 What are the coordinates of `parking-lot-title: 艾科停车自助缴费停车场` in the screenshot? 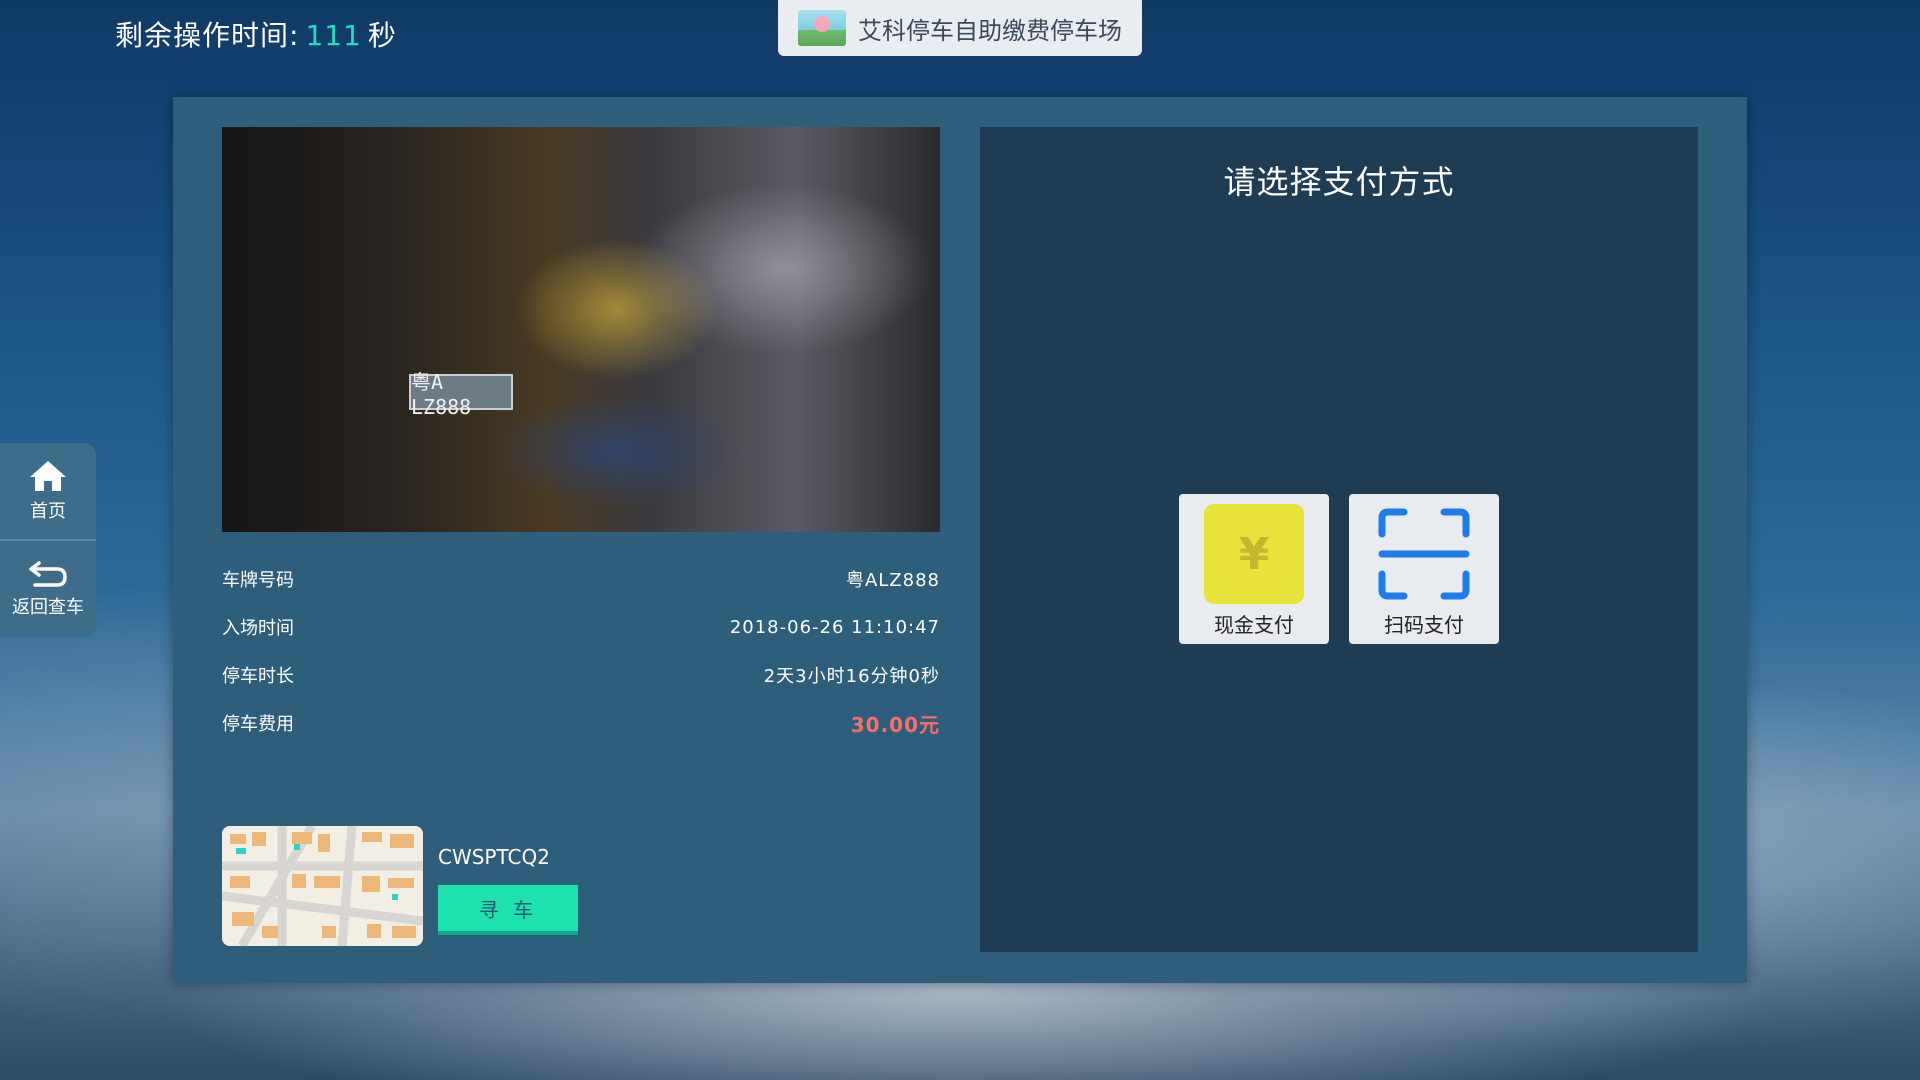 It's located at (960, 28).